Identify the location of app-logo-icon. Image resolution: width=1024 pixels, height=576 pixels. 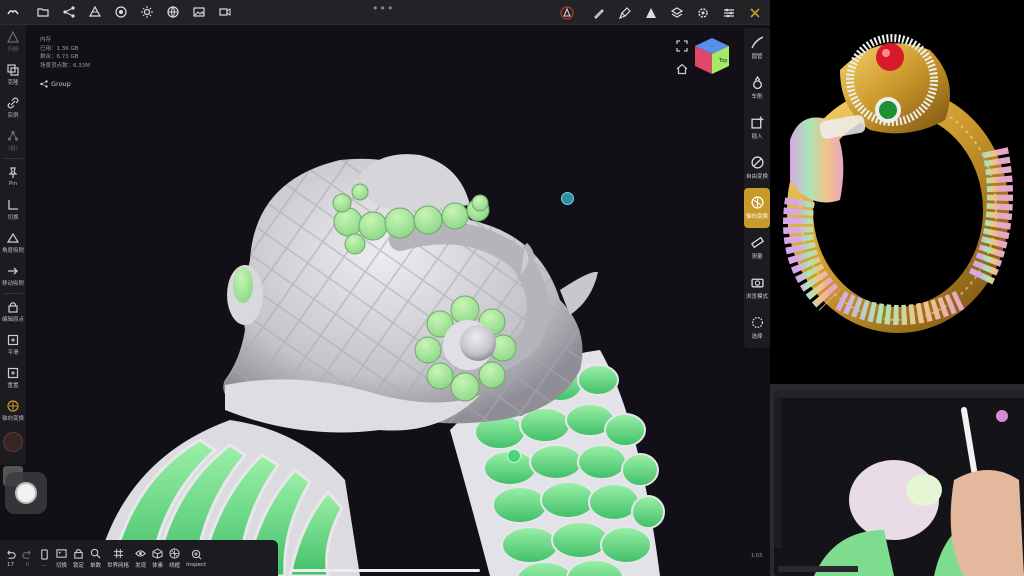
(13, 12).